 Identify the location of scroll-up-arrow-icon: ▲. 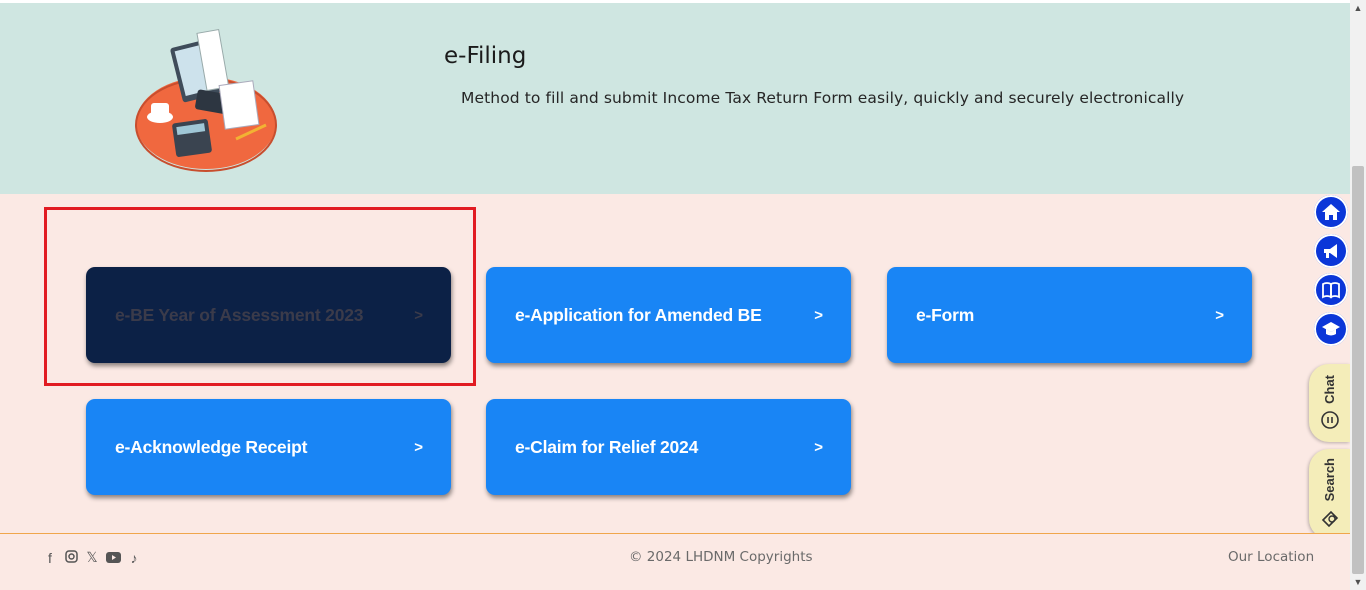
(1358, 8).